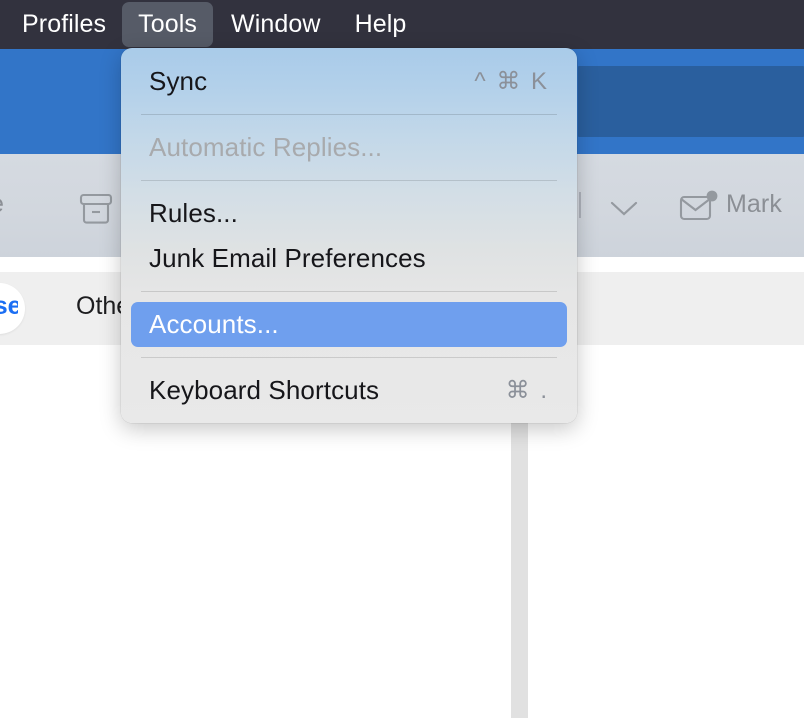  I want to click on menu-item-junk-email-preferences: Junk Email Preferences, so click(349, 258).